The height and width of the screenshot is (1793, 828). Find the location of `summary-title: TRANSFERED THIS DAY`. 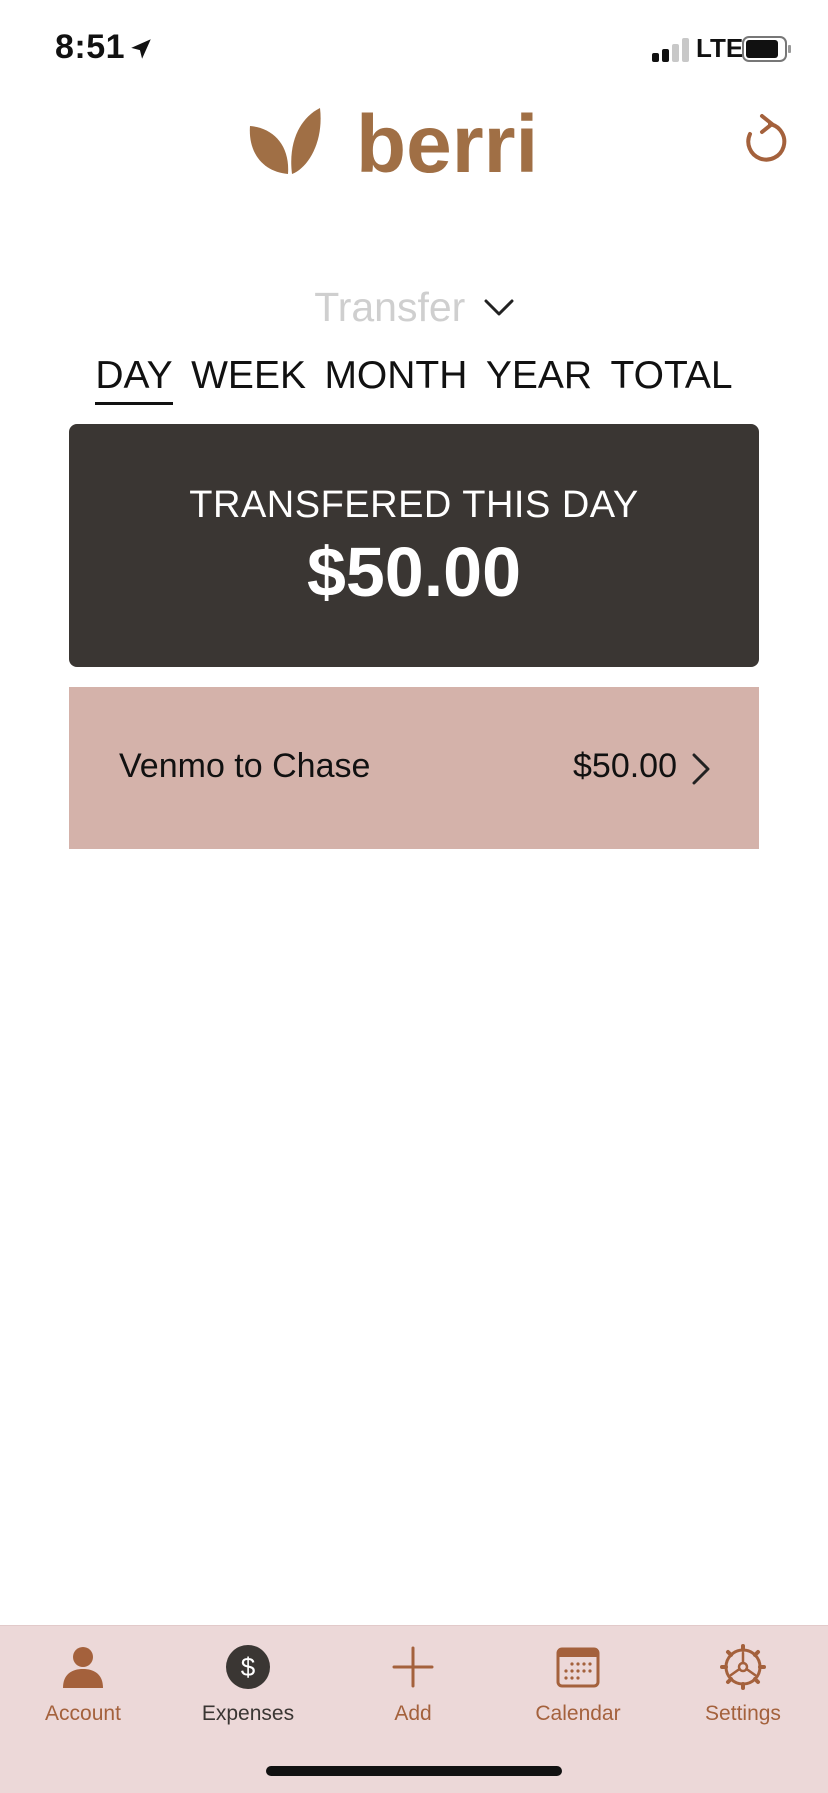

summary-title: TRANSFERED THIS DAY is located at coordinates (414, 505).